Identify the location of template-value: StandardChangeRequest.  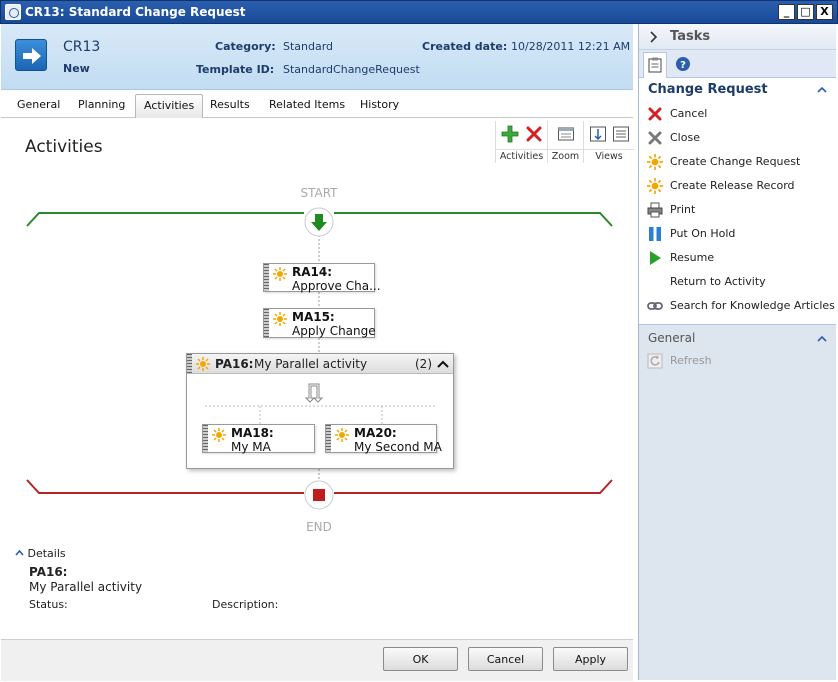
(351, 69).